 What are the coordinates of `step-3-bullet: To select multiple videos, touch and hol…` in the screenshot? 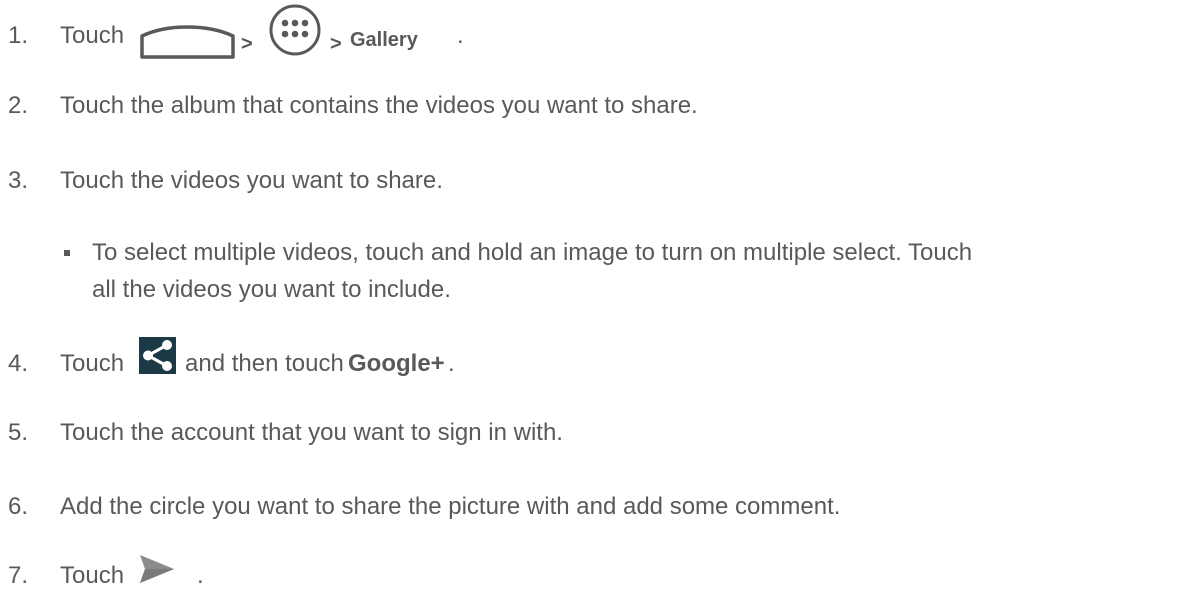 It's located at (599, 275).